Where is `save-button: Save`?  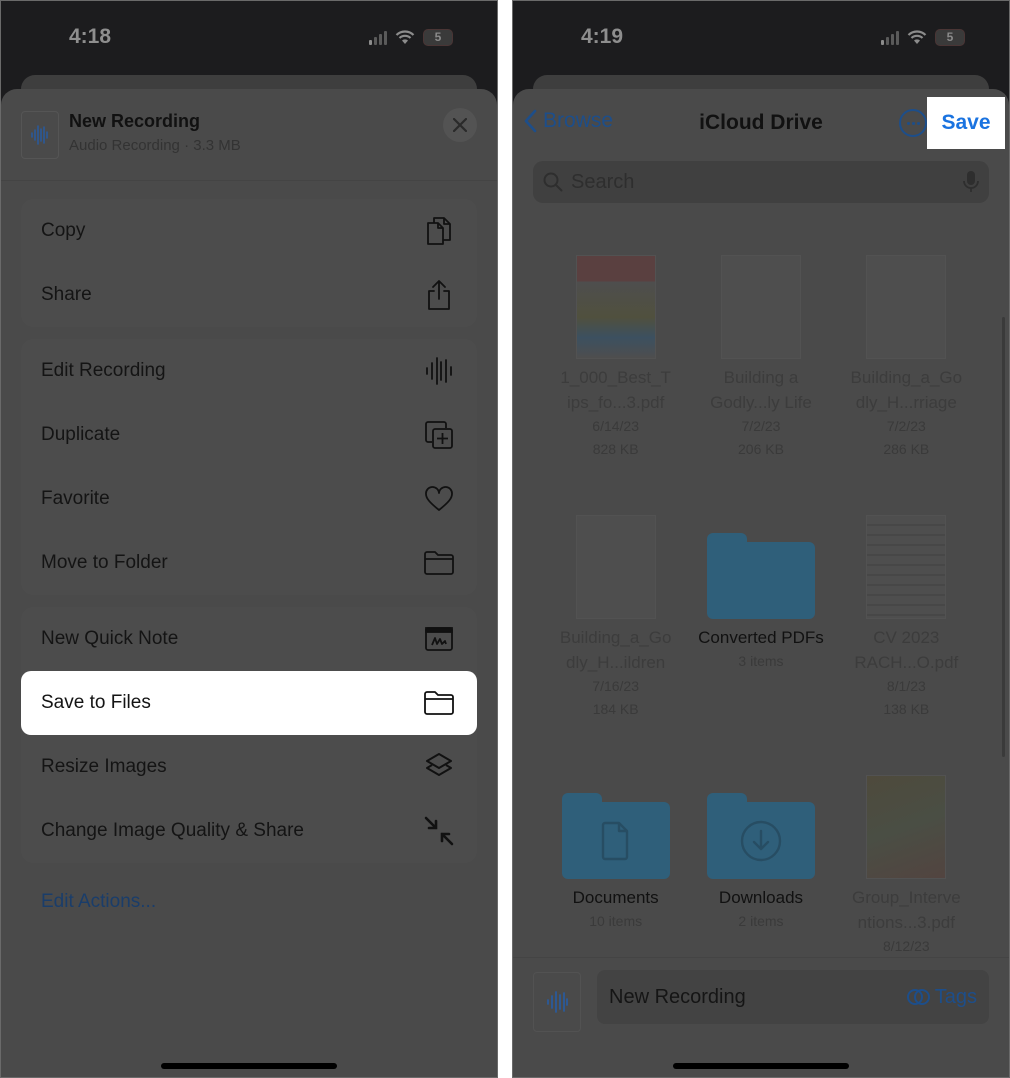 save-button: Save is located at coordinates (966, 123).